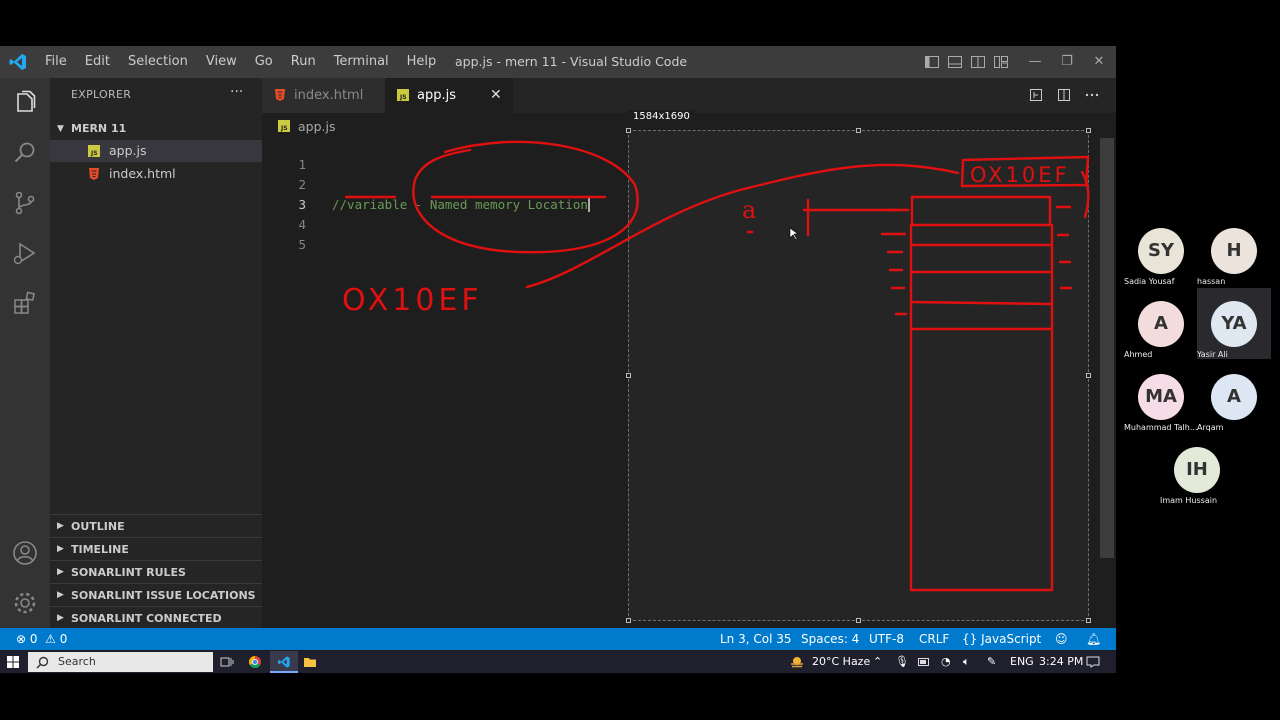 This screenshot has width=1280, height=720. I want to click on breadcrumb: JS app.js, so click(307, 127).